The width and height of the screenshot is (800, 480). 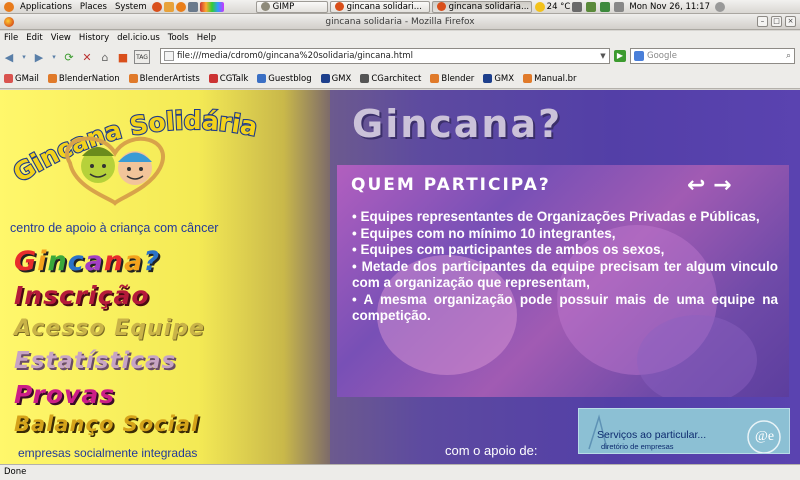 I want to click on tag-button: TAG, so click(x=142, y=57).